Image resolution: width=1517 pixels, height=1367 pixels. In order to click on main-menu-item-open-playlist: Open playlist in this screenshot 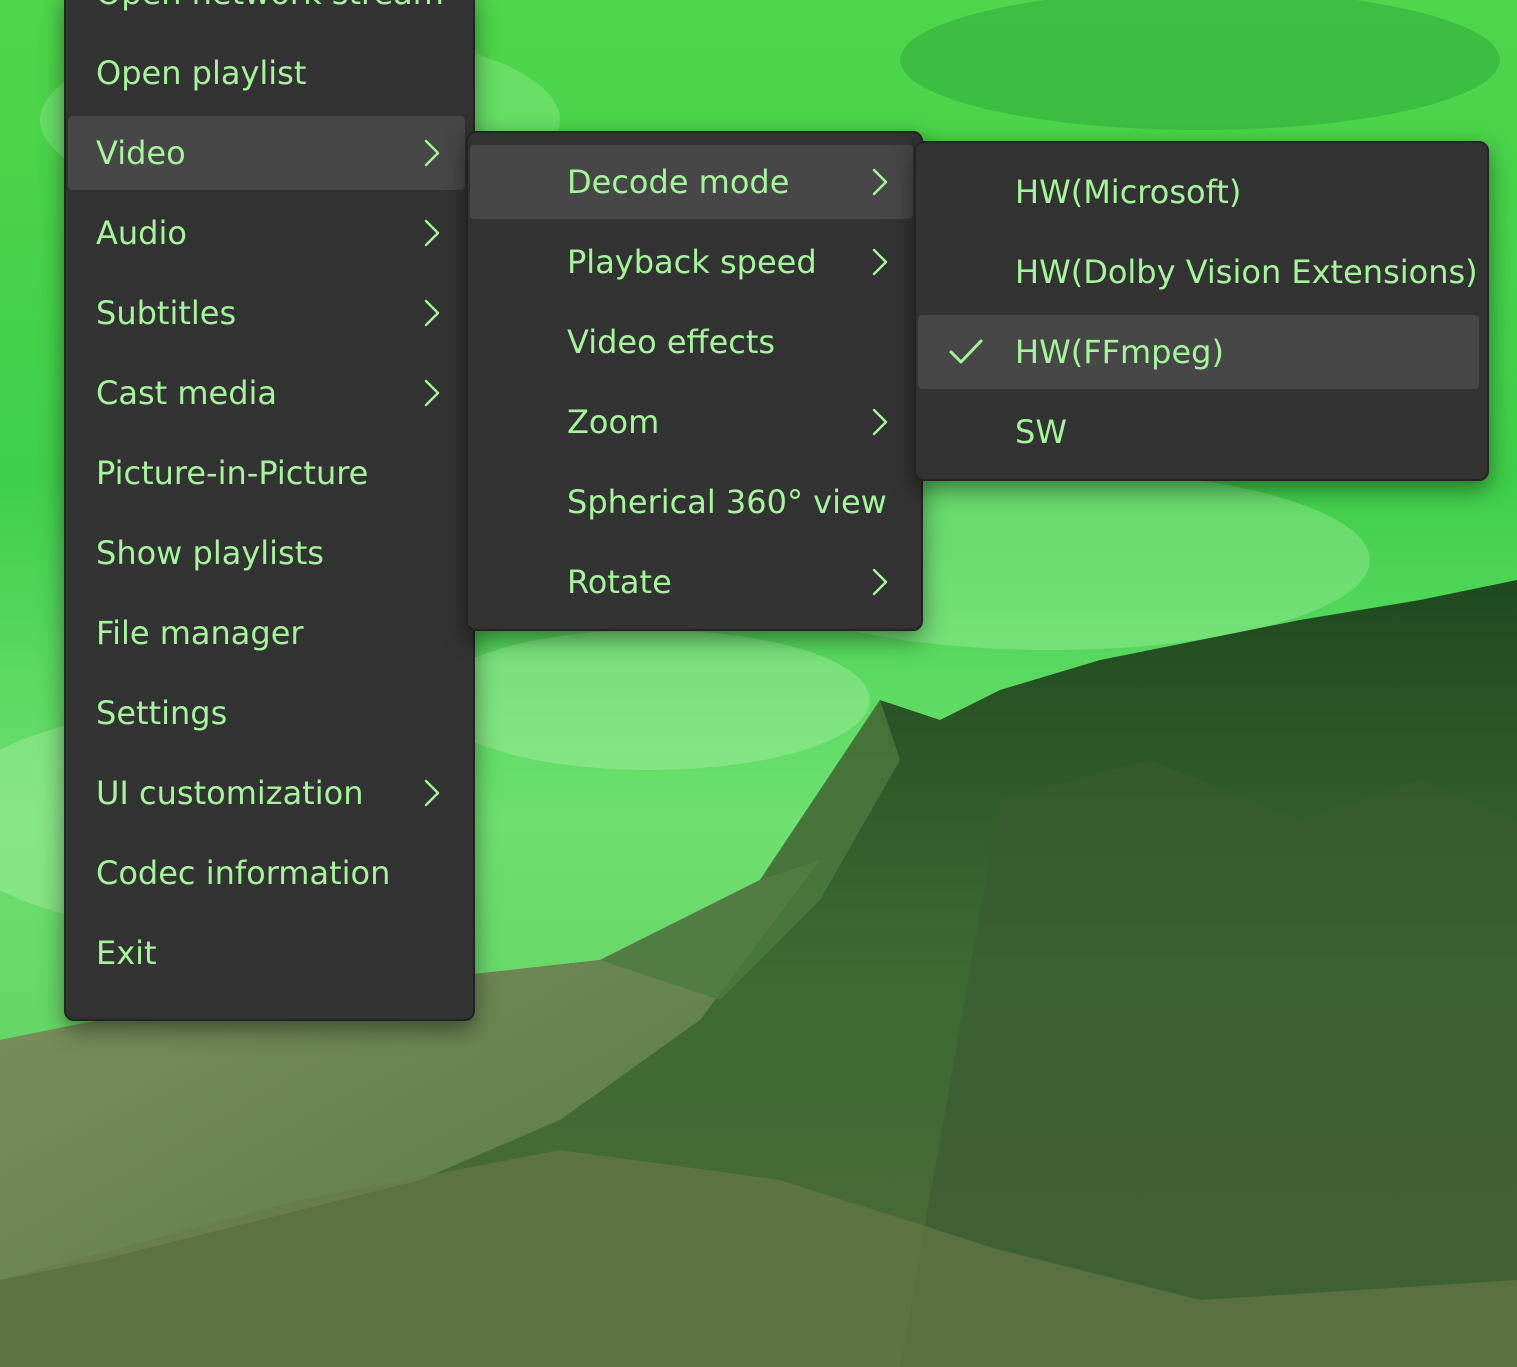, I will do `click(266, 73)`.